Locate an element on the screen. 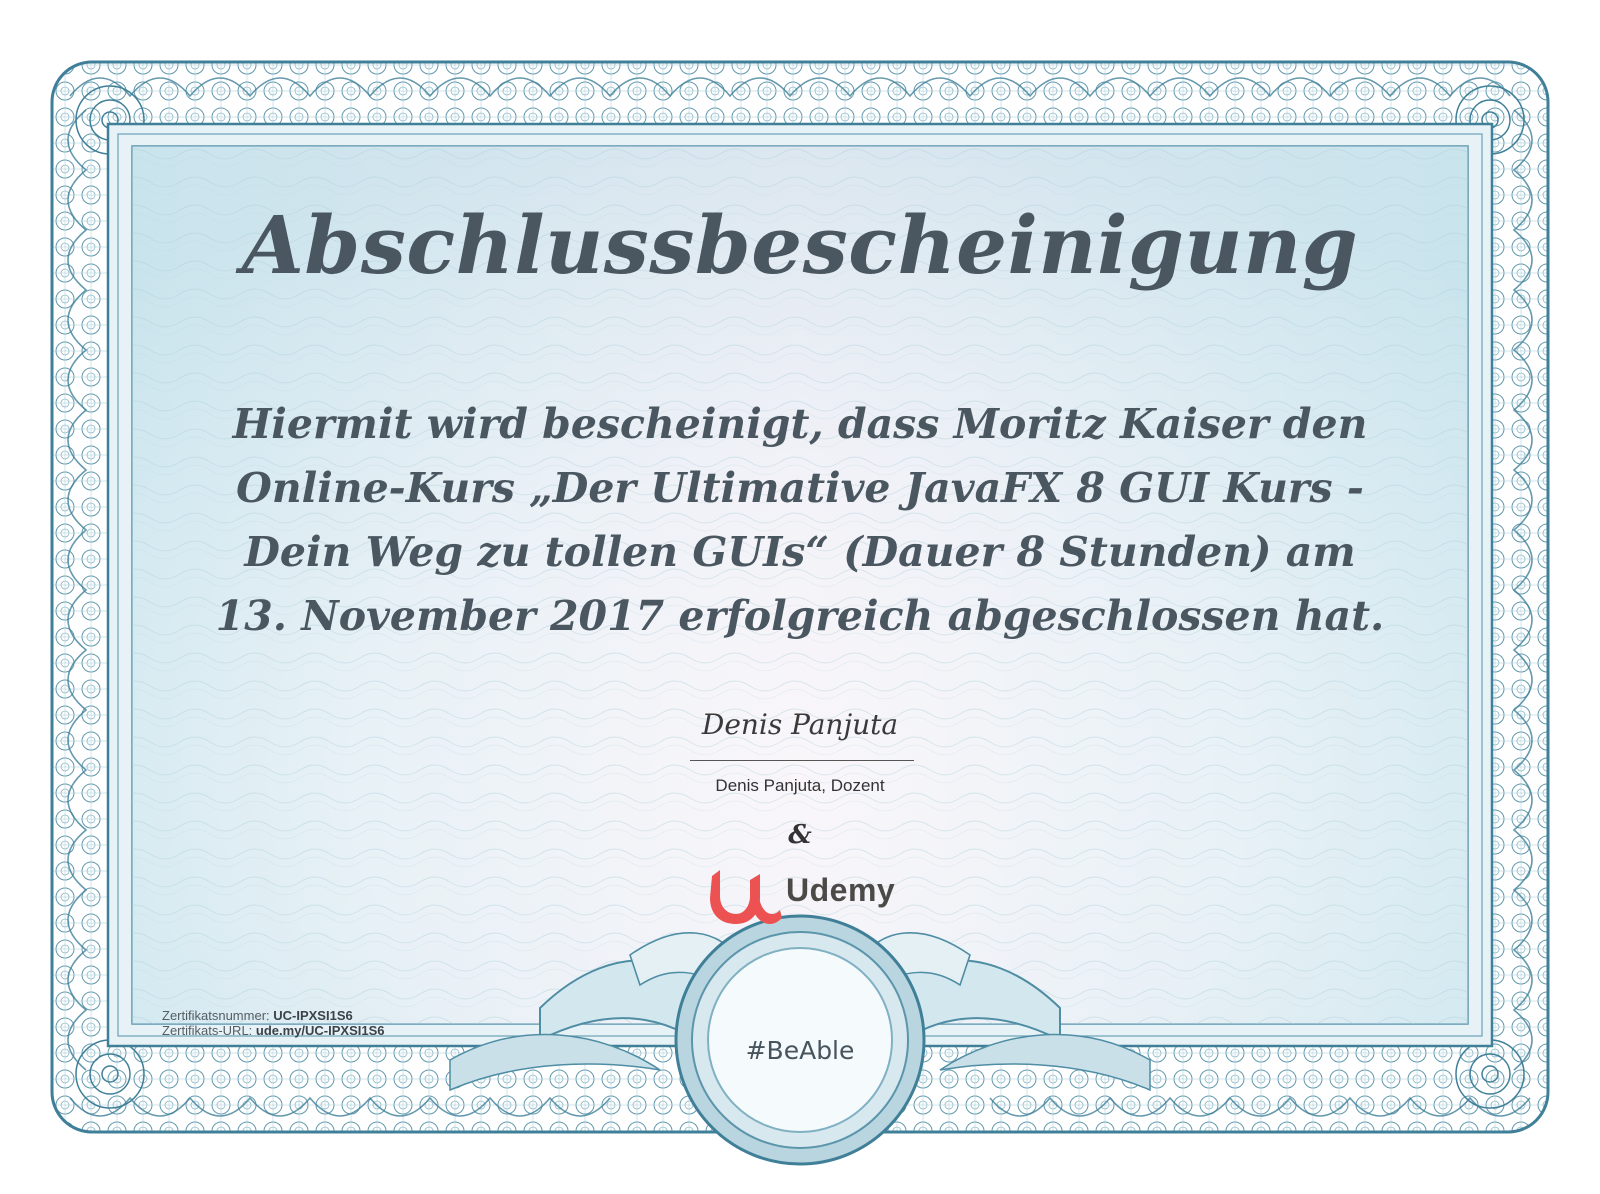  signature-caption: Denis Panjuta, Dozent is located at coordinates (800, 785).